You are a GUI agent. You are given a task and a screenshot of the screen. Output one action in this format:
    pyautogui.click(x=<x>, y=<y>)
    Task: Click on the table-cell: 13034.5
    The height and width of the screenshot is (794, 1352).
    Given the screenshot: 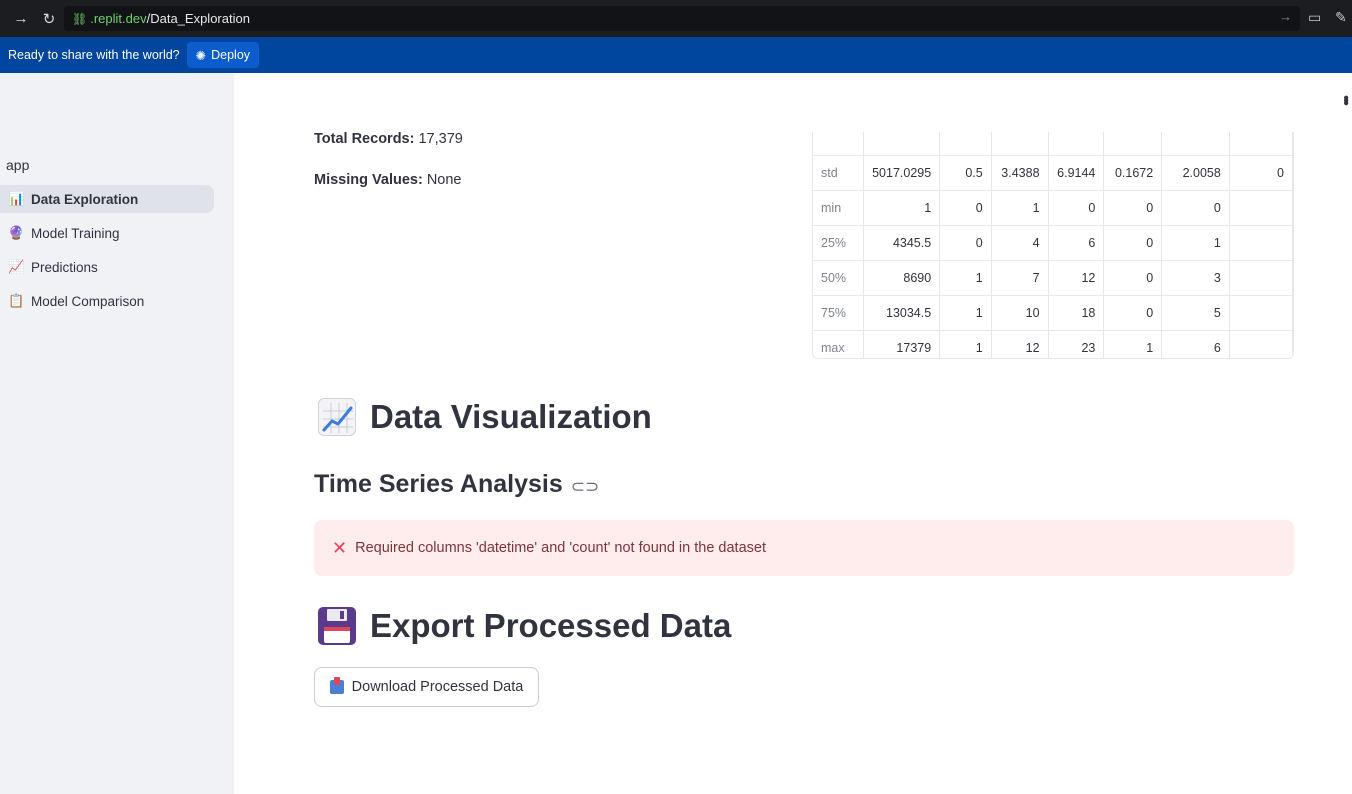 What is the action you would take?
    pyautogui.click(x=902, y=313)
    